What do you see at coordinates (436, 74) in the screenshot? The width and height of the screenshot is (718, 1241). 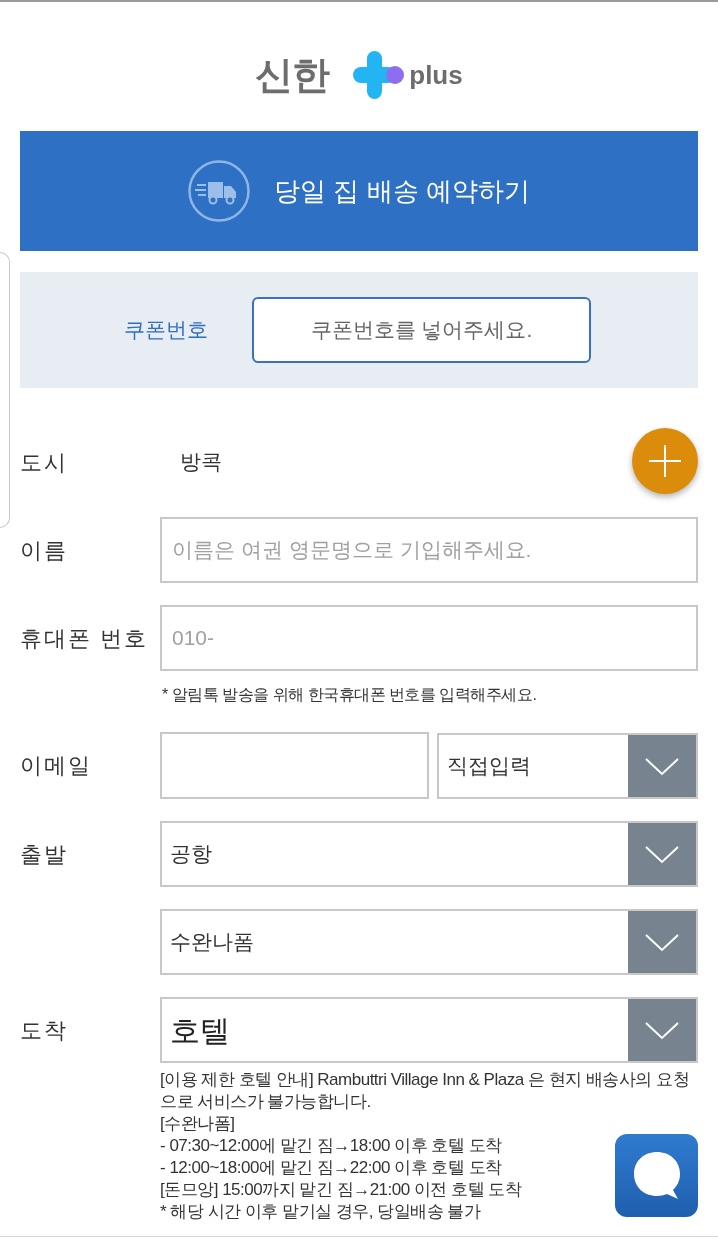 I see `logo-suffix: plus` at bounding box center [436, 74].